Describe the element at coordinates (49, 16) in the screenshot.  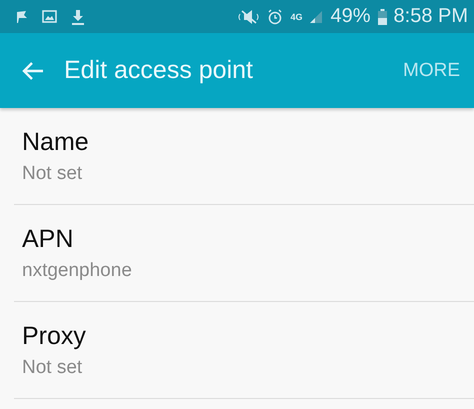
I see `image-icon` at that location.